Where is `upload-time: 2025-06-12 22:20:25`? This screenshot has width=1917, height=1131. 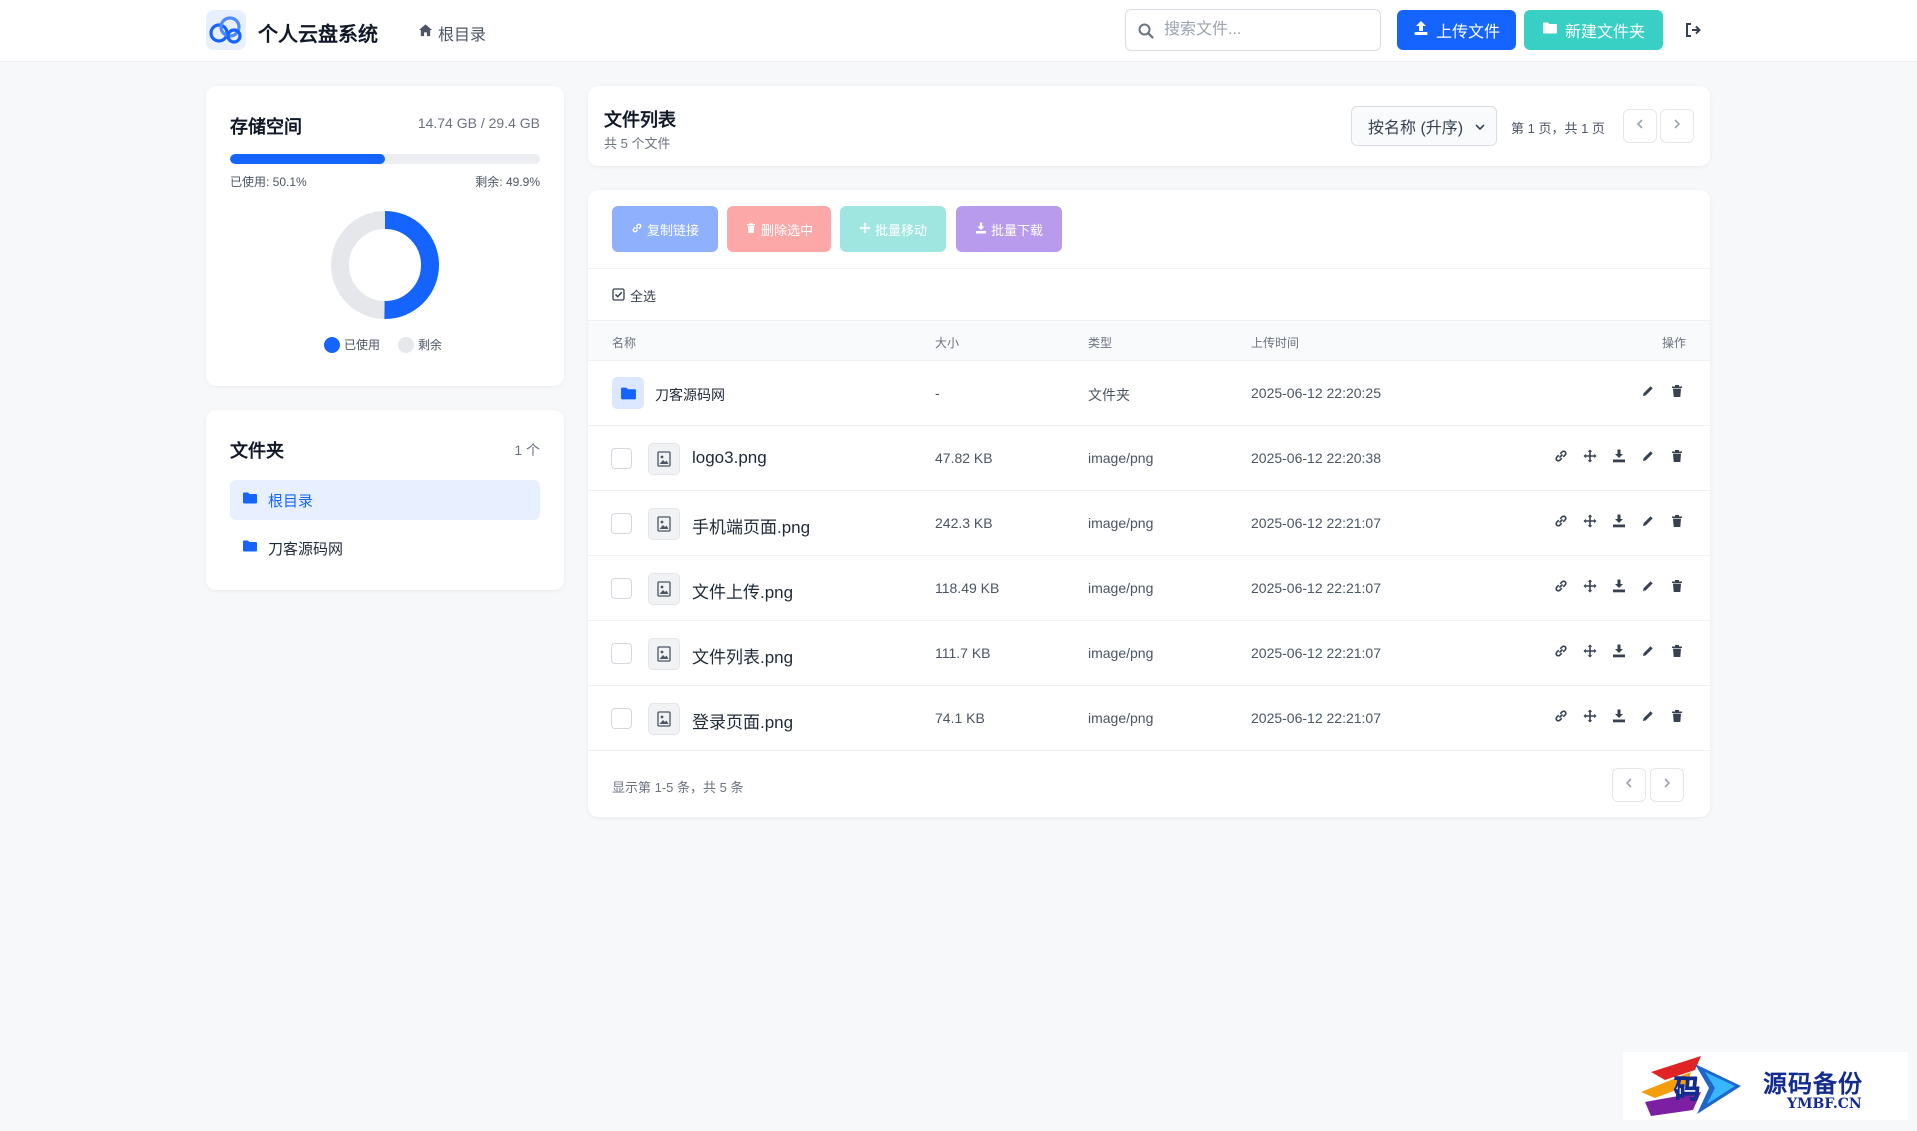
upload-time: 2025-06-12 22:20:25 is located at coordinates (1316, 393).